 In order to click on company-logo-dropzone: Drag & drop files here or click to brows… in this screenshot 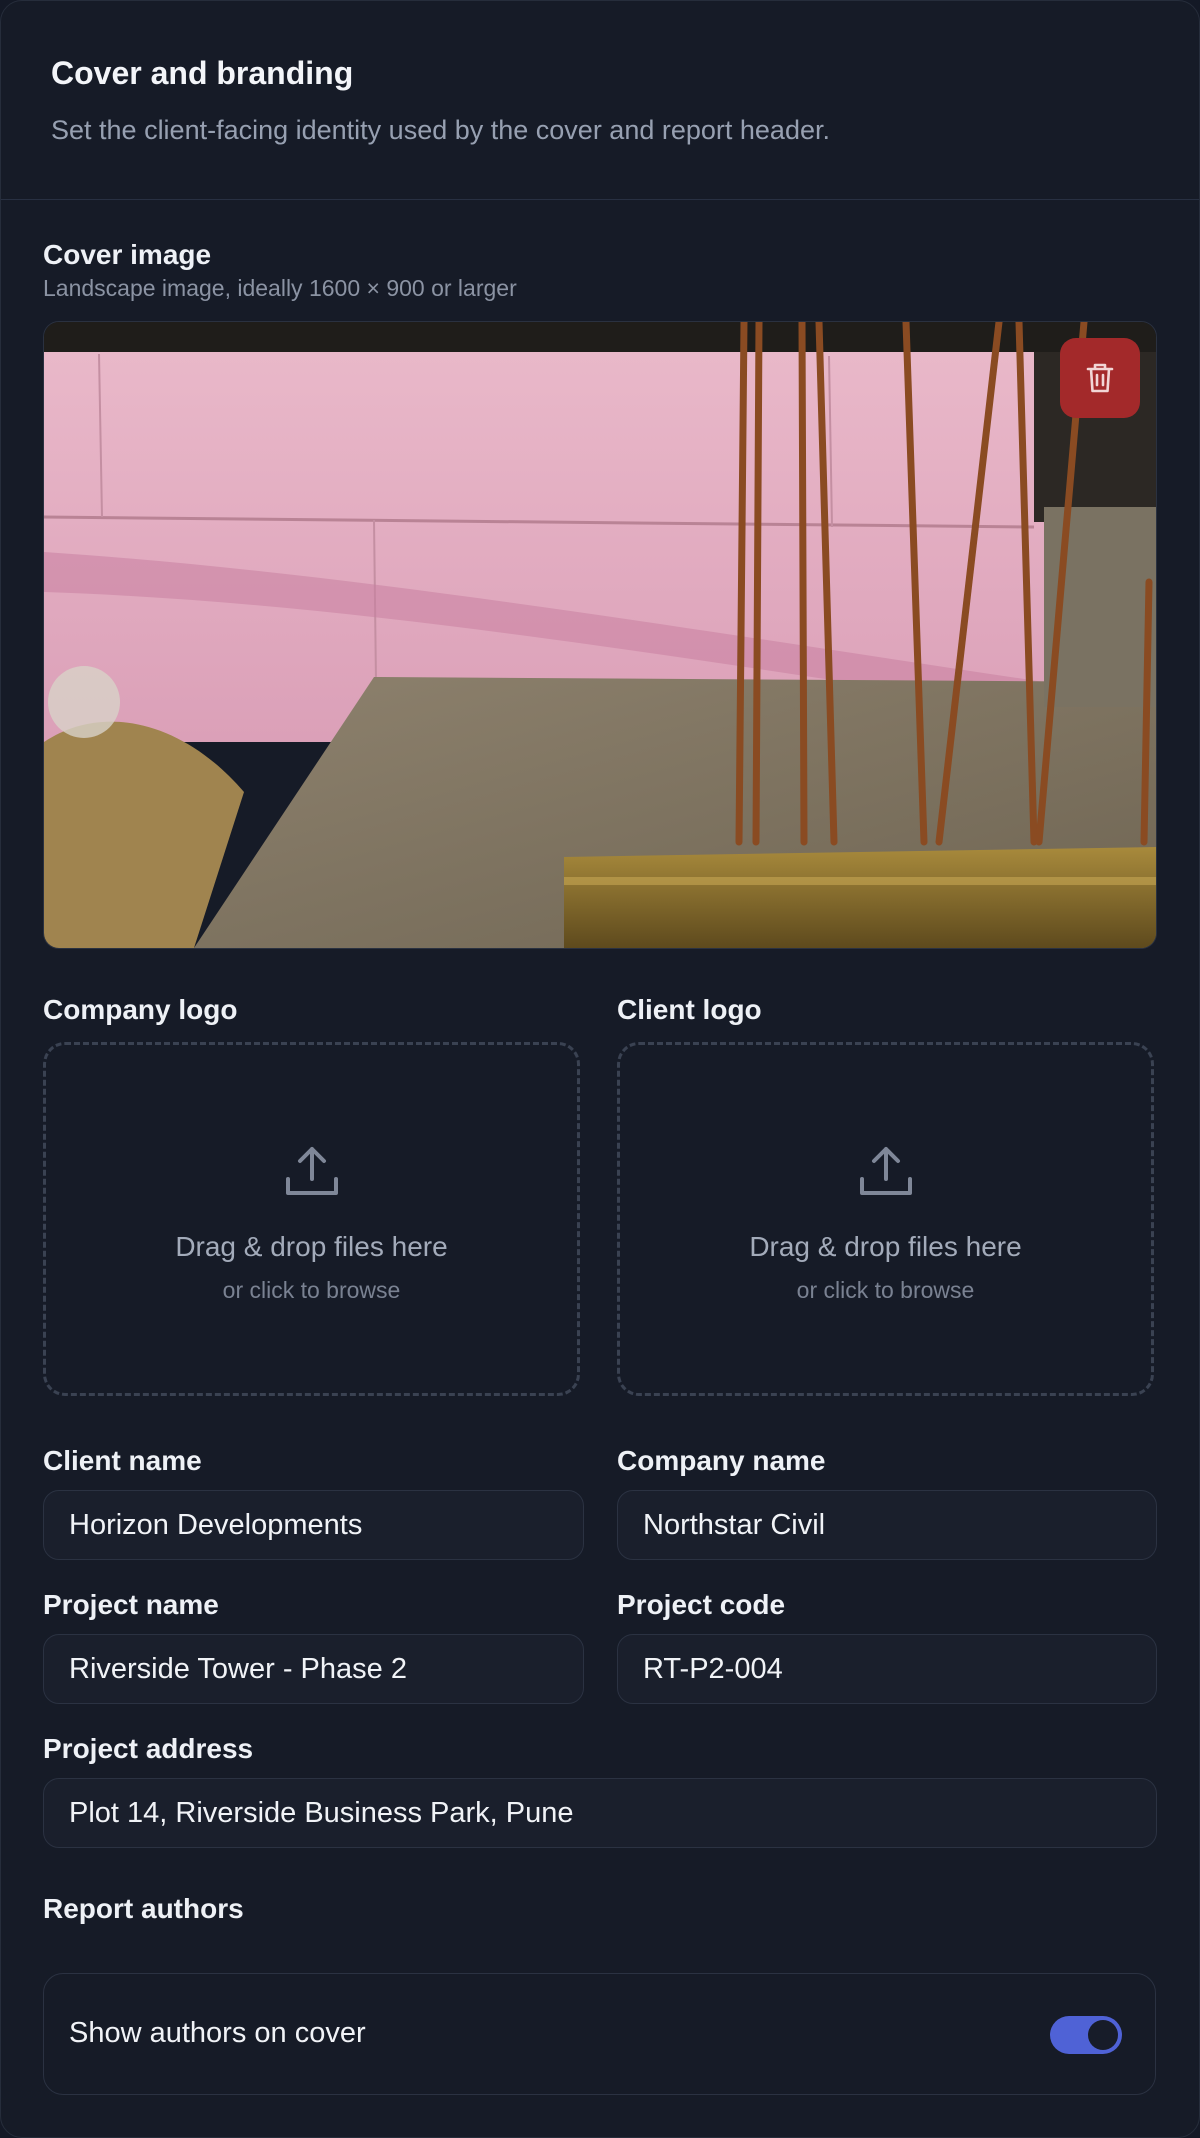, I will do `click(311, 1219)`.